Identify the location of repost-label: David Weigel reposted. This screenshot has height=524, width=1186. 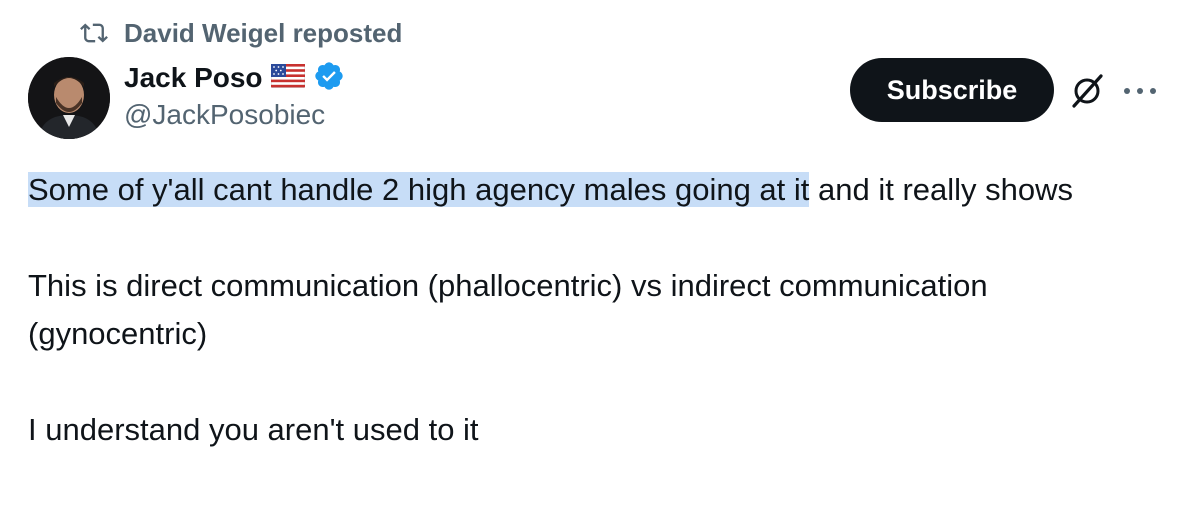
(263, 32).